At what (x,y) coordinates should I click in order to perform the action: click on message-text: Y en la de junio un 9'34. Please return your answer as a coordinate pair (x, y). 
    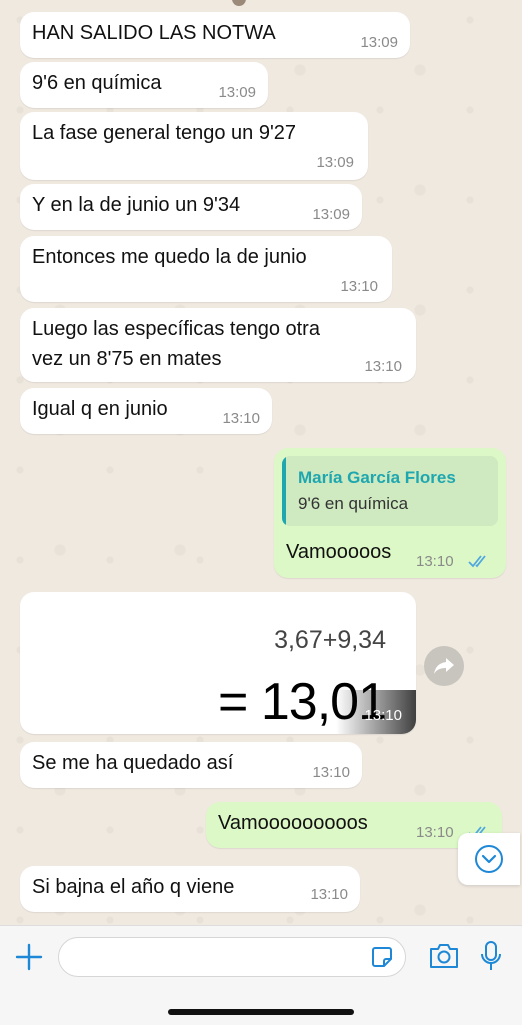
    Looking at the image, I should click on (136, 205).